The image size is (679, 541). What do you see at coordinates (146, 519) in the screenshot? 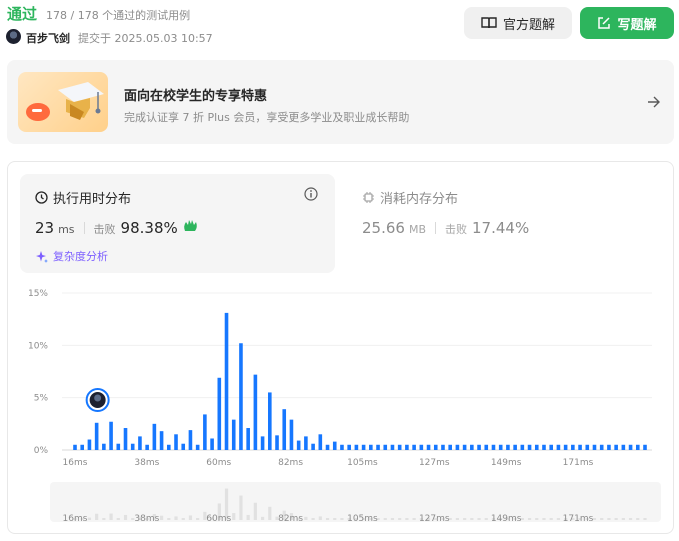
I see `brush-label: 38ms` at bounding box center [146, 519].